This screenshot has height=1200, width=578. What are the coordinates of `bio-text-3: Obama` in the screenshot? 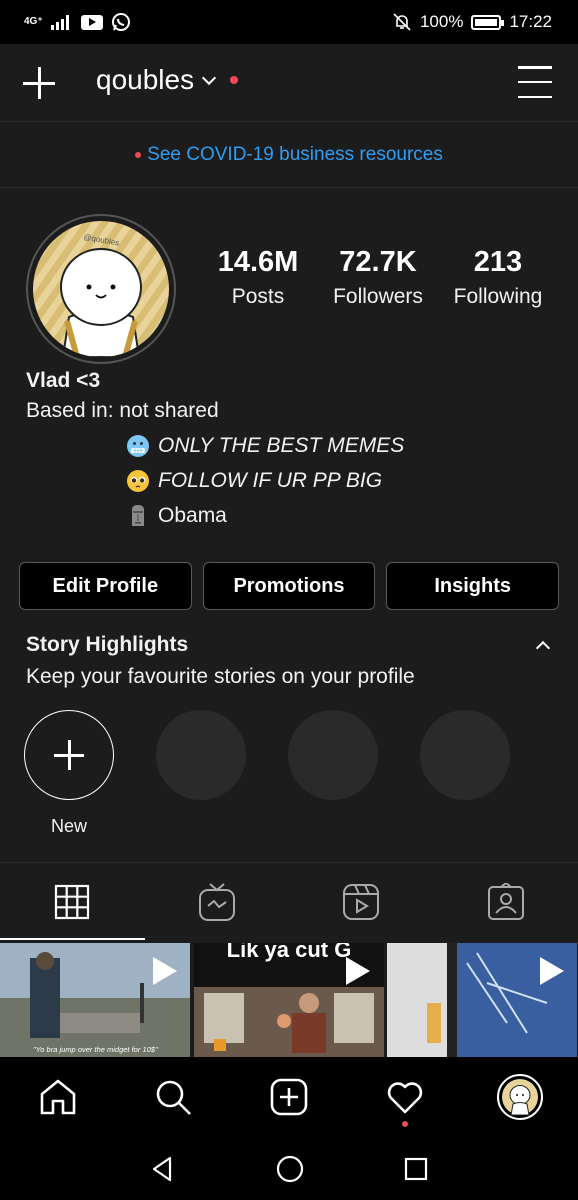 It's located at (192, 515).